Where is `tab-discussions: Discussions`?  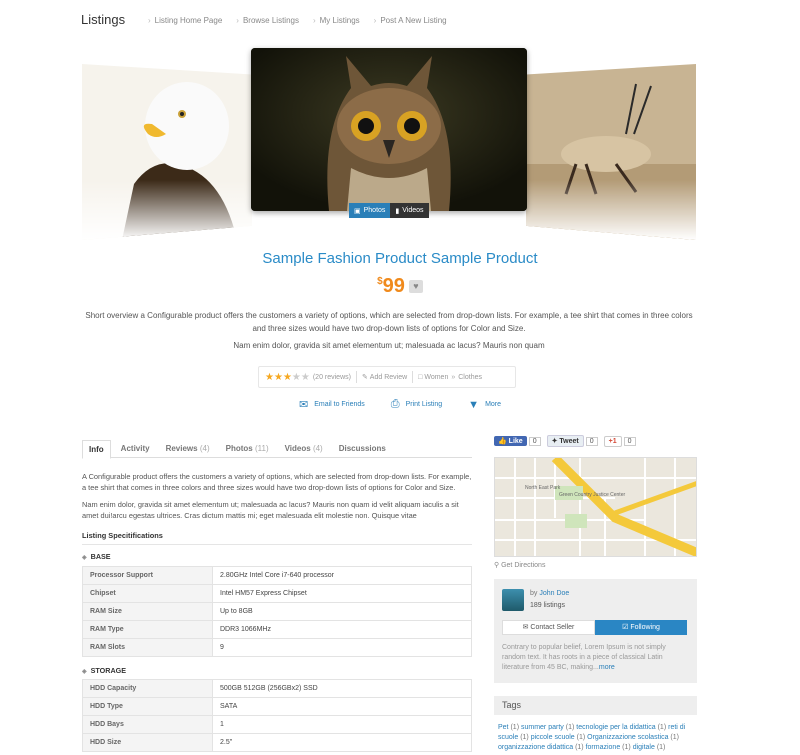 tab-discussions: Discussions is located at coordinates (362, 448).